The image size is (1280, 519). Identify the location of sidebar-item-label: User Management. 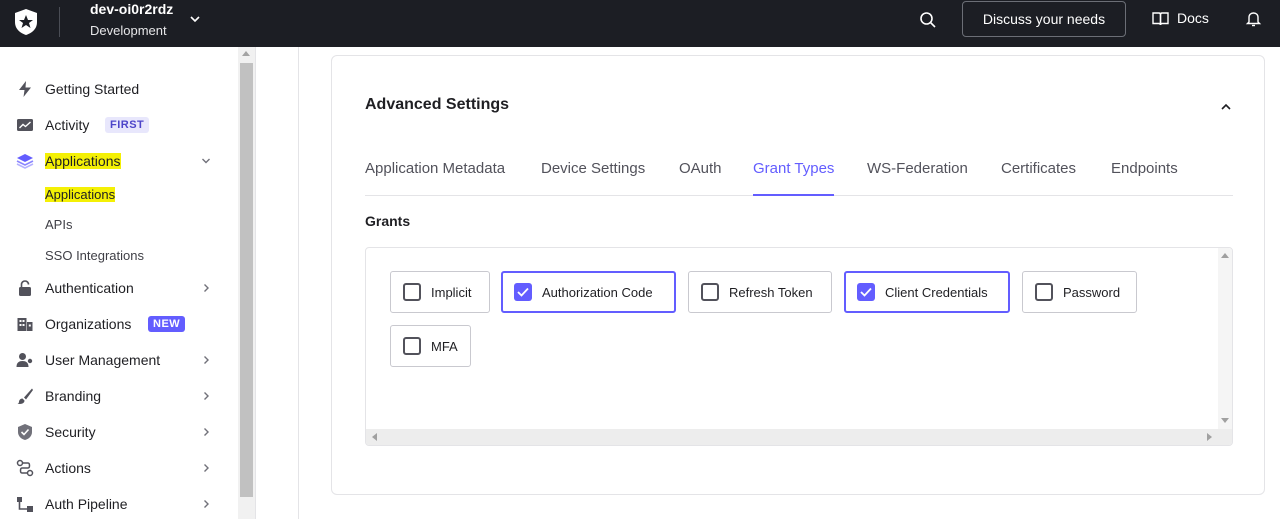
(103, 360).